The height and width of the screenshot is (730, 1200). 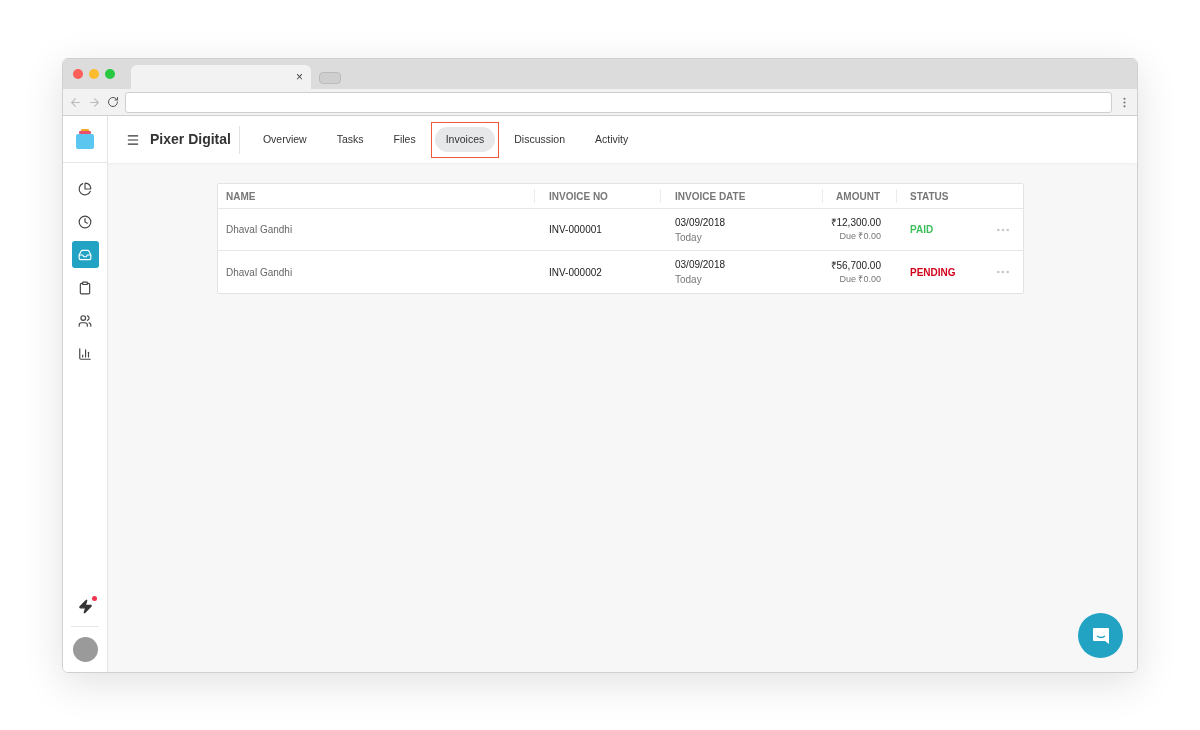 What do you see at coordinates (539, 139) in the screenshot?
I see `nav-tab: Discussion` at bounding box center [539, 139].